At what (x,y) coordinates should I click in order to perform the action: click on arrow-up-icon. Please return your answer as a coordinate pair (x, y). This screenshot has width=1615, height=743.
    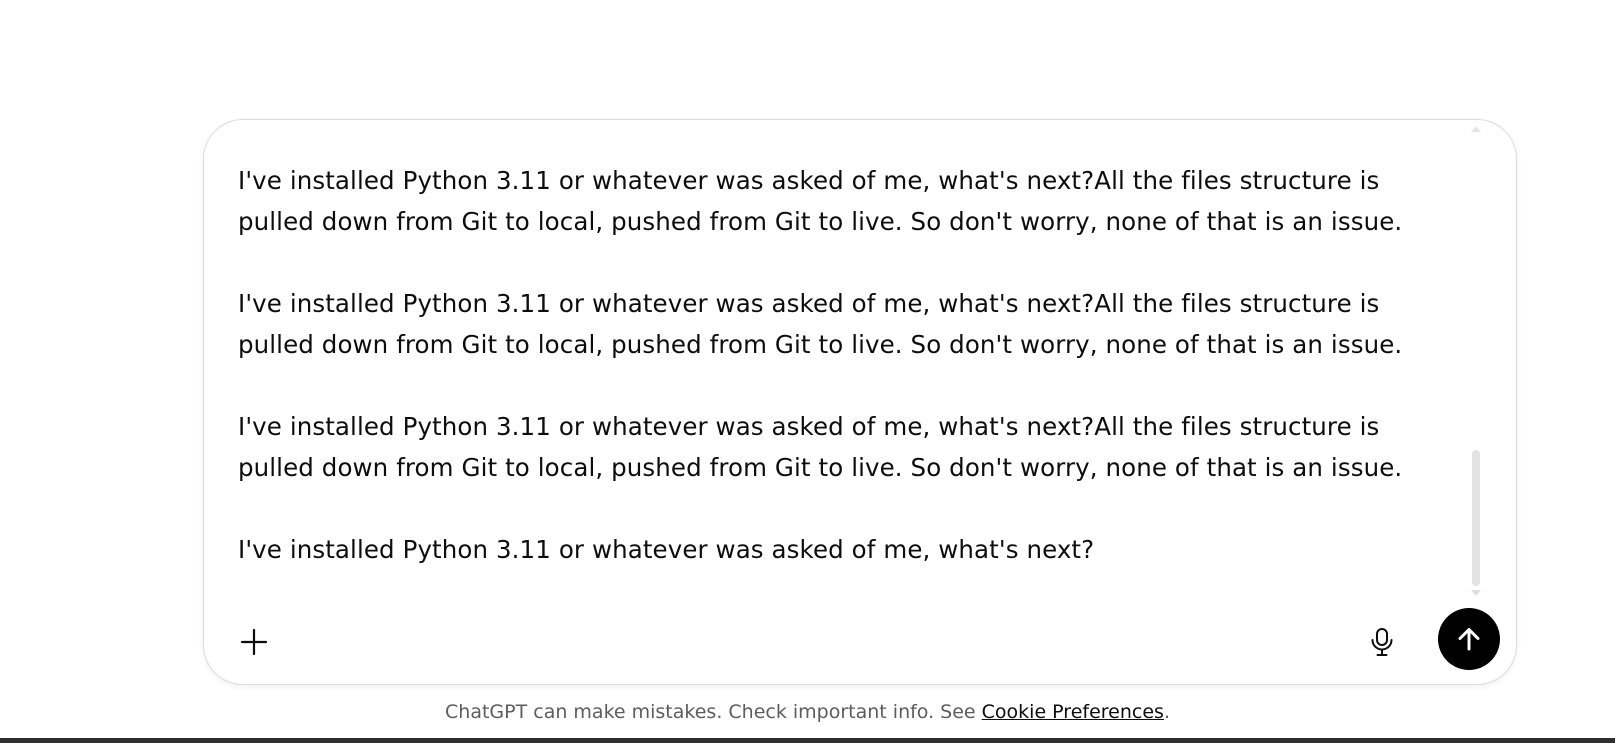
    Looking at the image, I should click on (1469, 639).